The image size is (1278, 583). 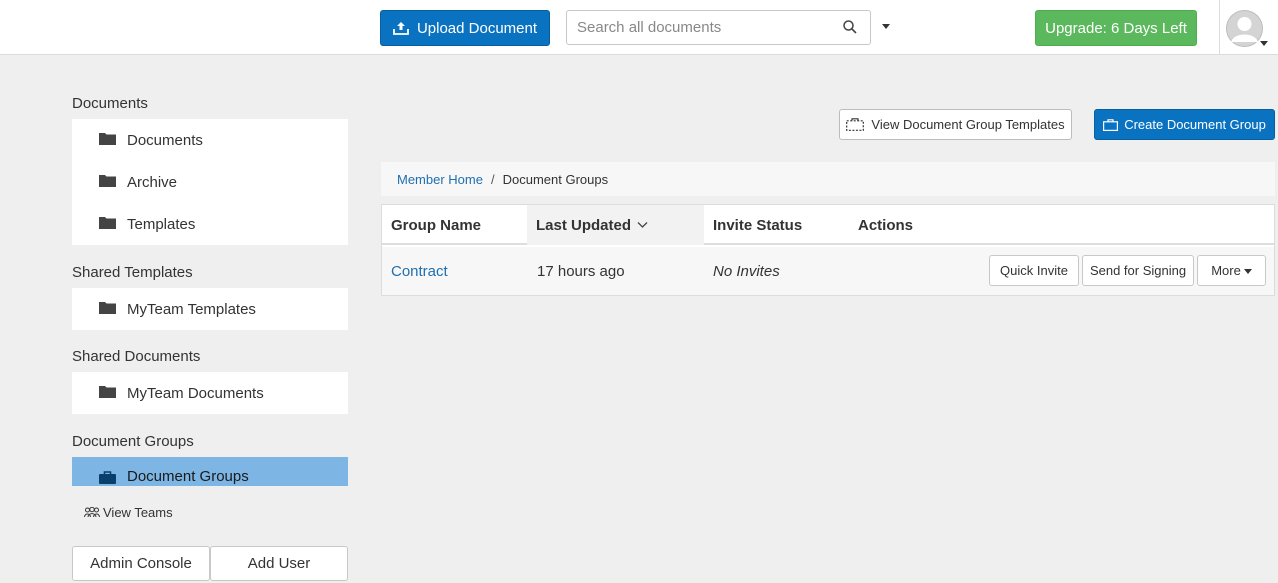 I want to click on create-document-group-button: Create Document Group, so click(x=1184, y=124).